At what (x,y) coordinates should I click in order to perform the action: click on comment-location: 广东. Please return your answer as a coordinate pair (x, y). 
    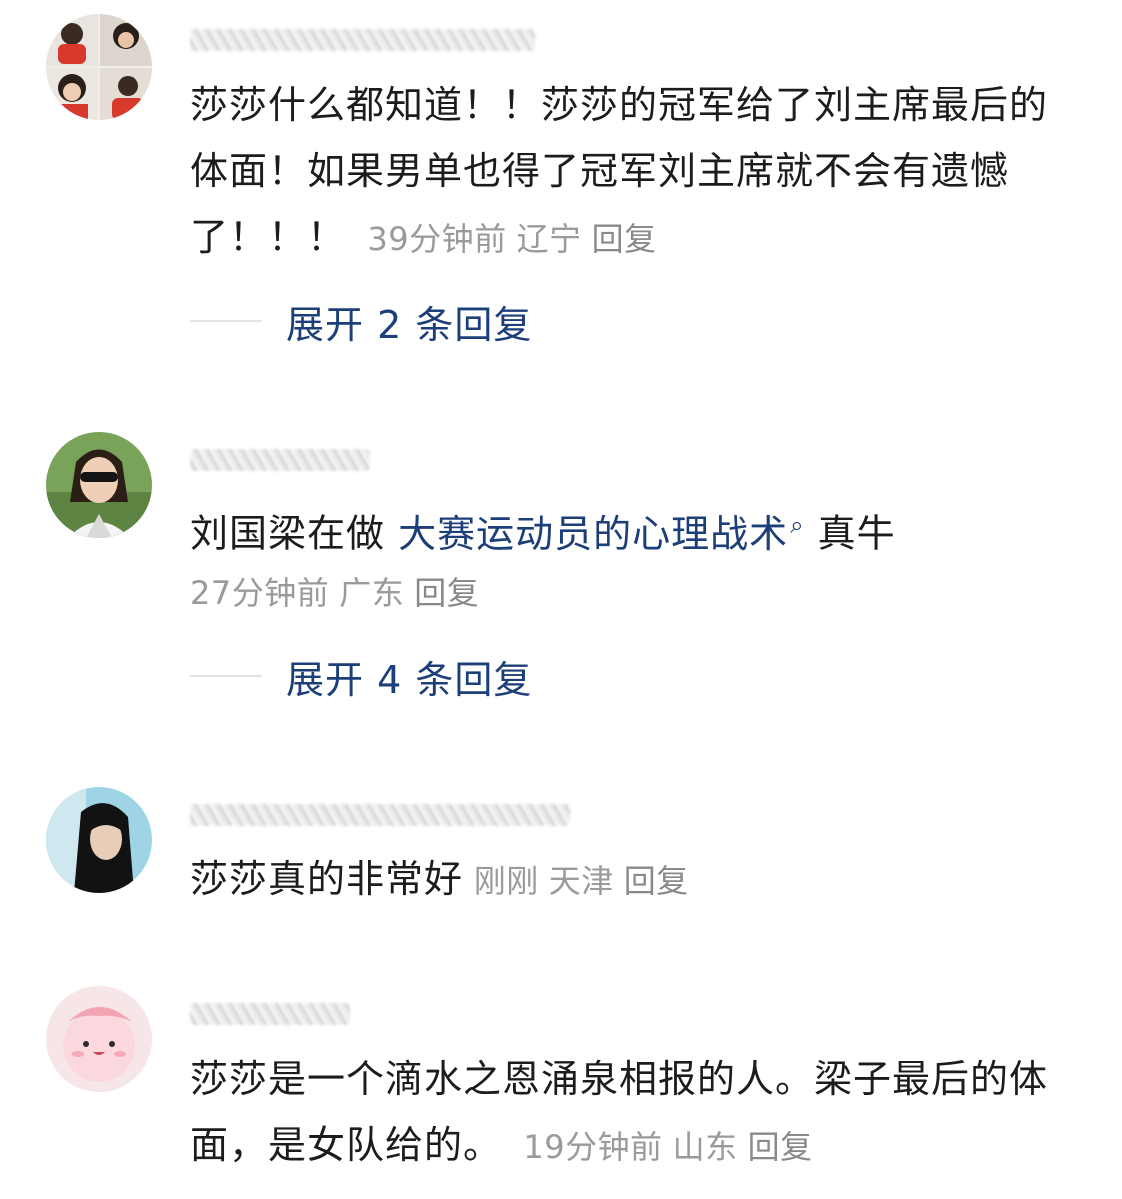
    Looking at the image, I should click on (372, 593).